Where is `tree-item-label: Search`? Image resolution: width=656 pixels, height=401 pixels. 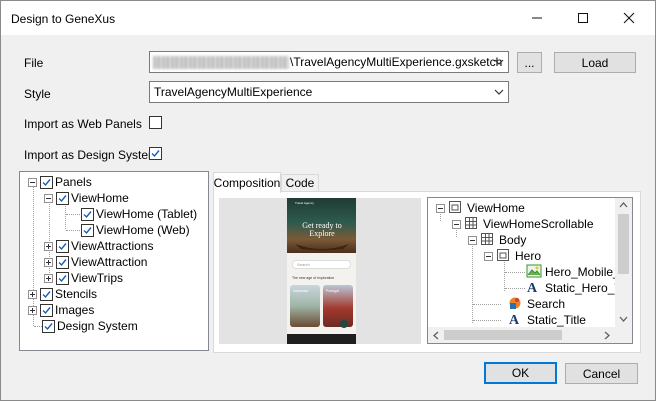 tree-item-label: Search is located at coordinates (546, 304).